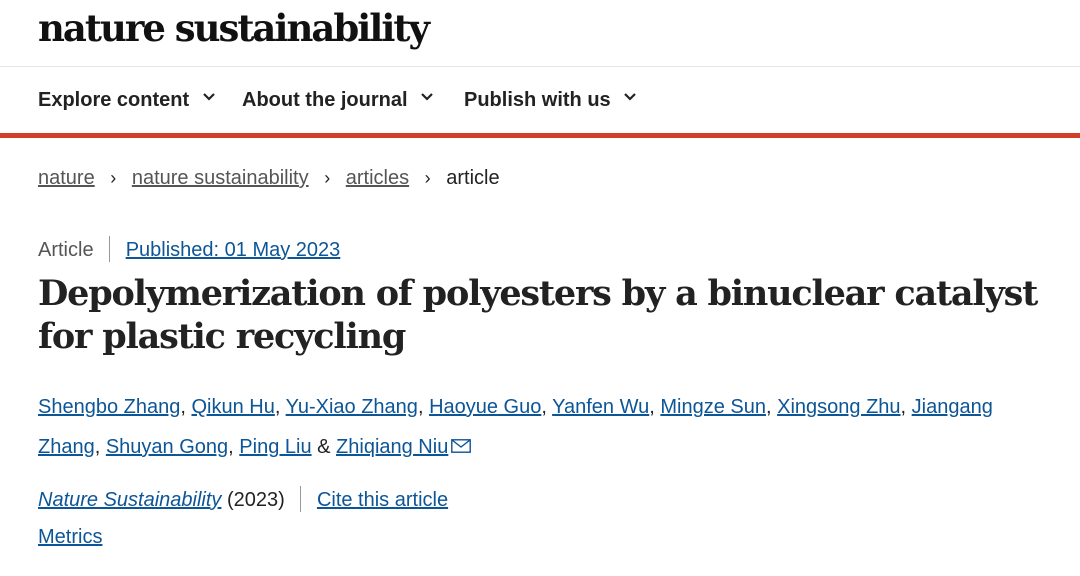 The image size is (1080, 576). I want to click on article-meta: Article Published: 01 May 2023, so click(189, 249).